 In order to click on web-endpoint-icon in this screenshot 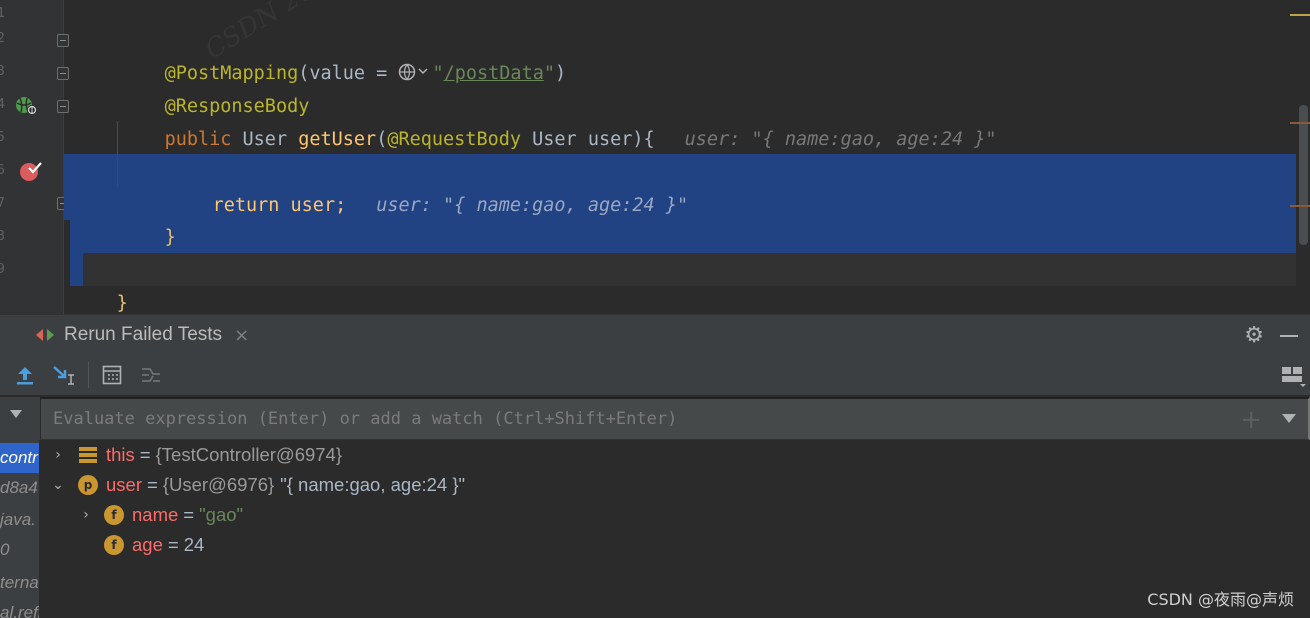, I will do `click(26, 106)`.